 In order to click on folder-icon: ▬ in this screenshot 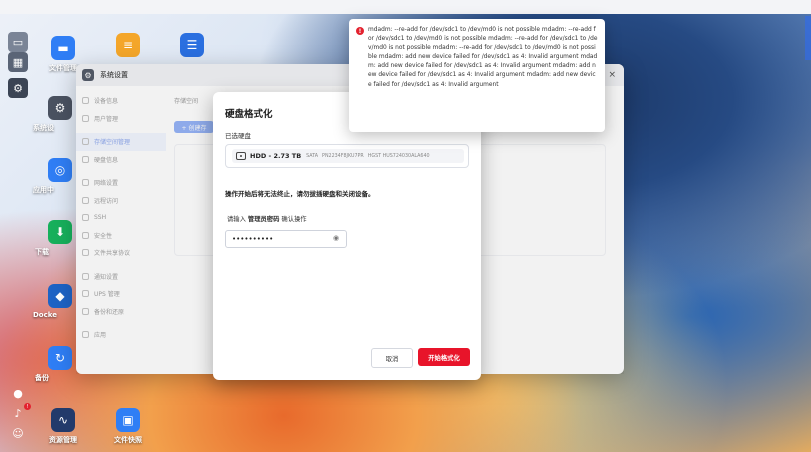, I will do `click(63, 48)`.